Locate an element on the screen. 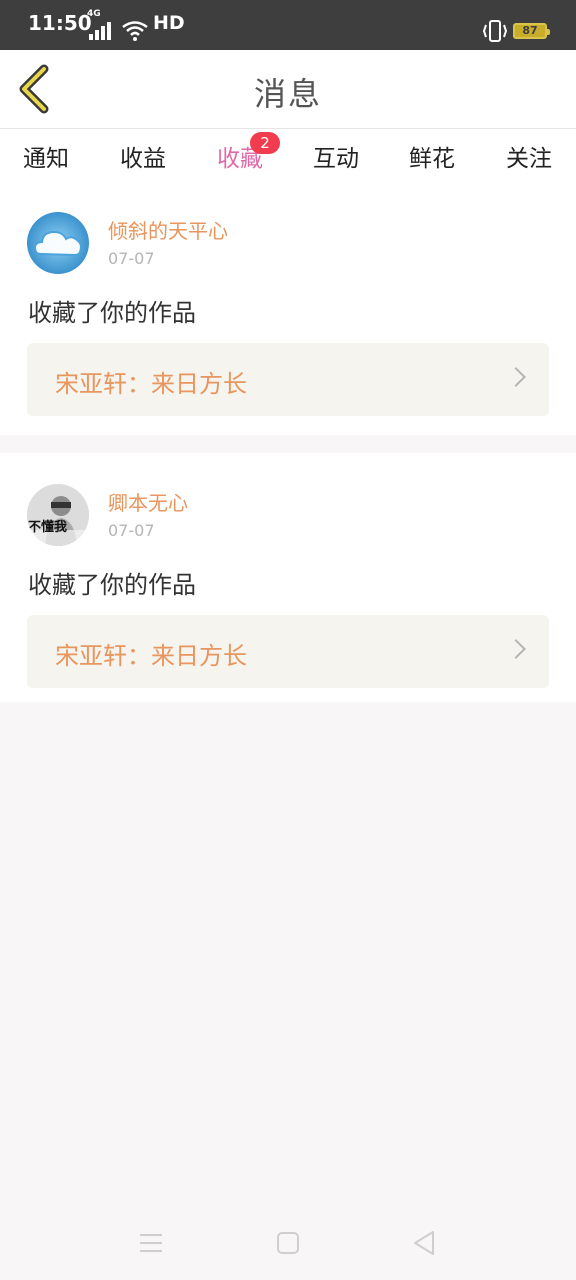 The image size is (576, 1280). signal-icon: 4G is located at coordinates (101, 24).